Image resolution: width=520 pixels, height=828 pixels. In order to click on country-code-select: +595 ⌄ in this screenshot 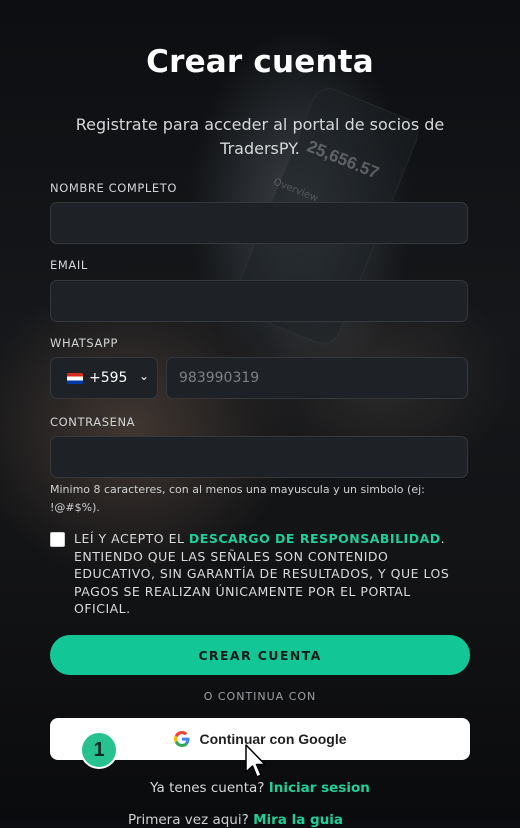, I will do `click(104, 378)`.